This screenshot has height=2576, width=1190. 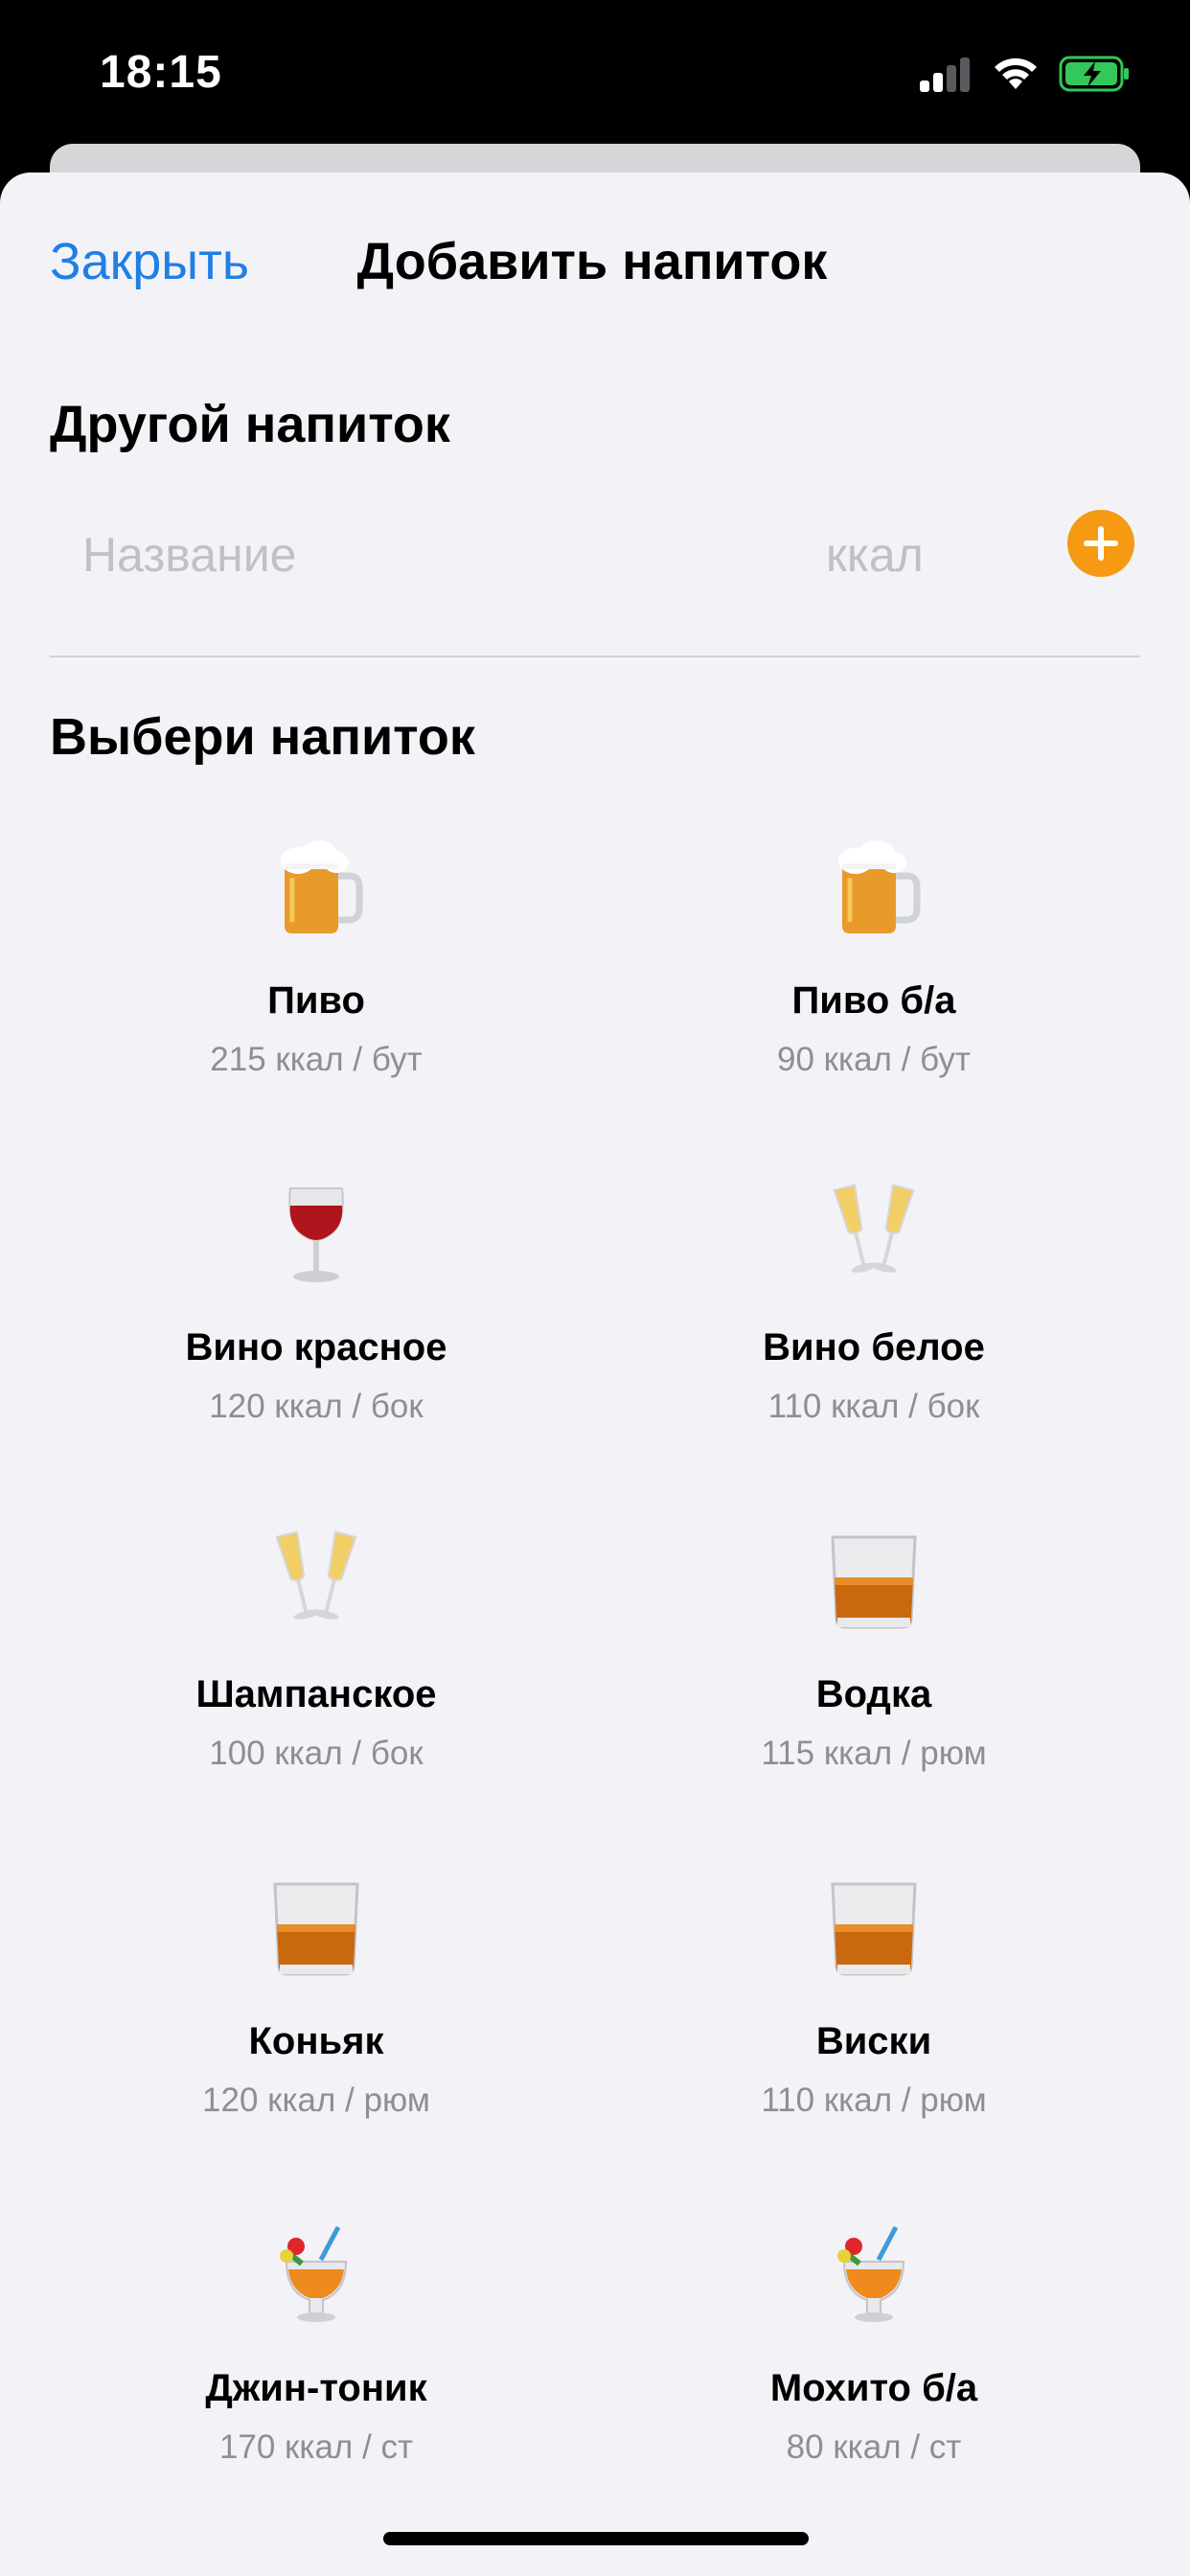 What do you see at coordinates (873, 1406) in the screenshot?
I see `drink-kcal: 110 ккал / бок` at bounding box center [873, 1406].